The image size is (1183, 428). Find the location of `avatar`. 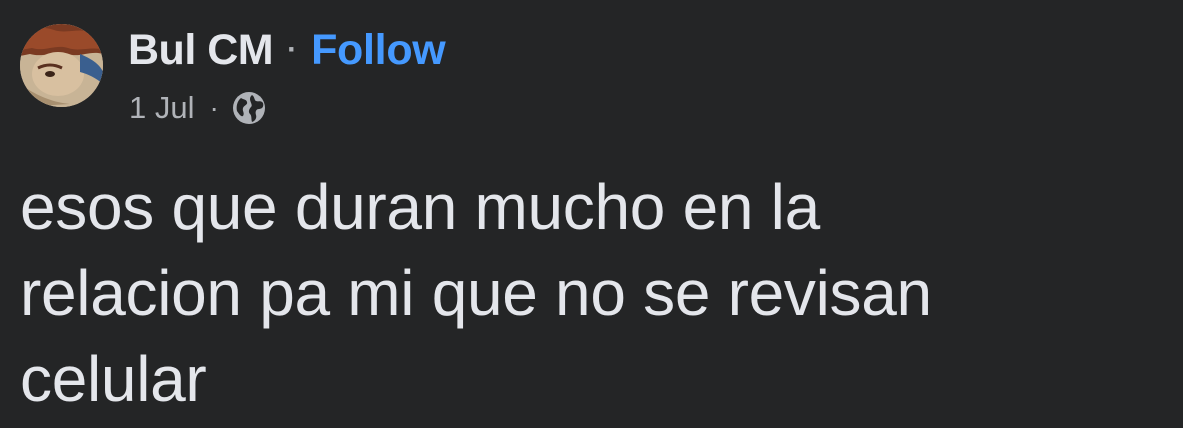

avatar is located at coordinates (61, 65).